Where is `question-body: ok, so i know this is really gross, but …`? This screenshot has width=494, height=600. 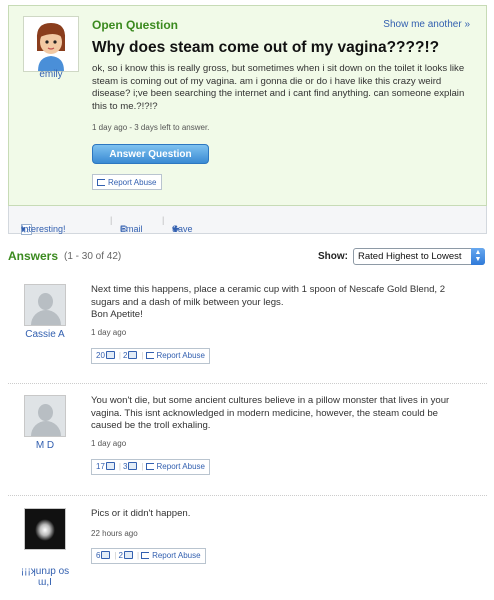 question-body: ok, so i know this is really gross, but … is located at coordinates (278, 87).